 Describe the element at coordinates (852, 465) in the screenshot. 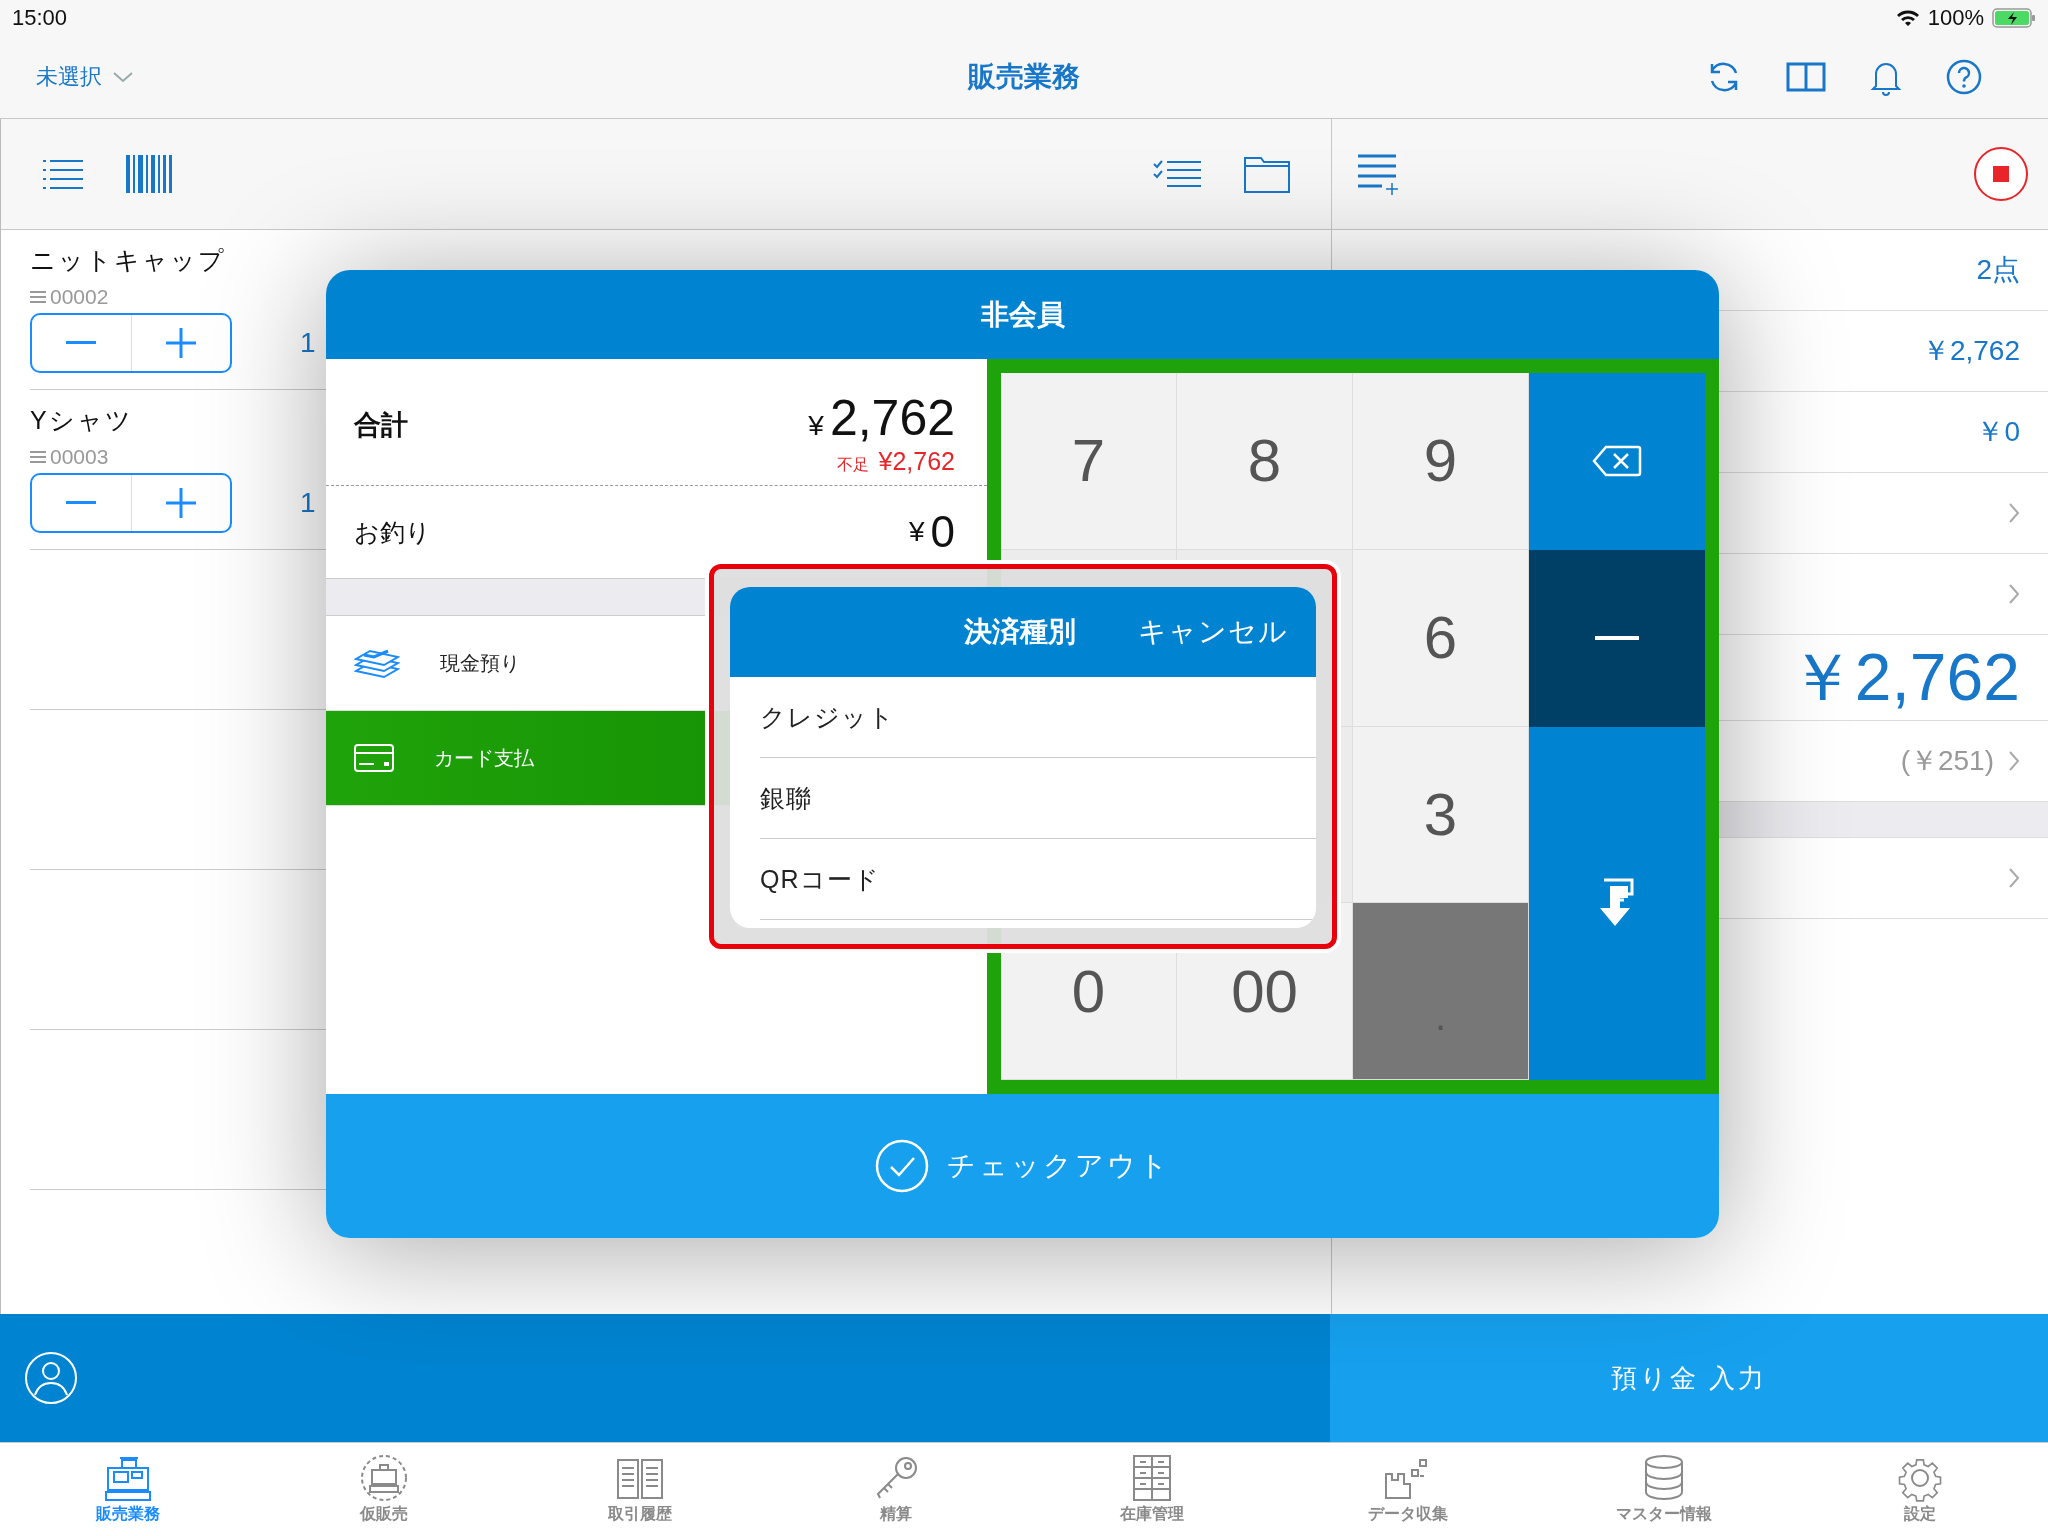

I see `shortage-label: 不足` at that location.